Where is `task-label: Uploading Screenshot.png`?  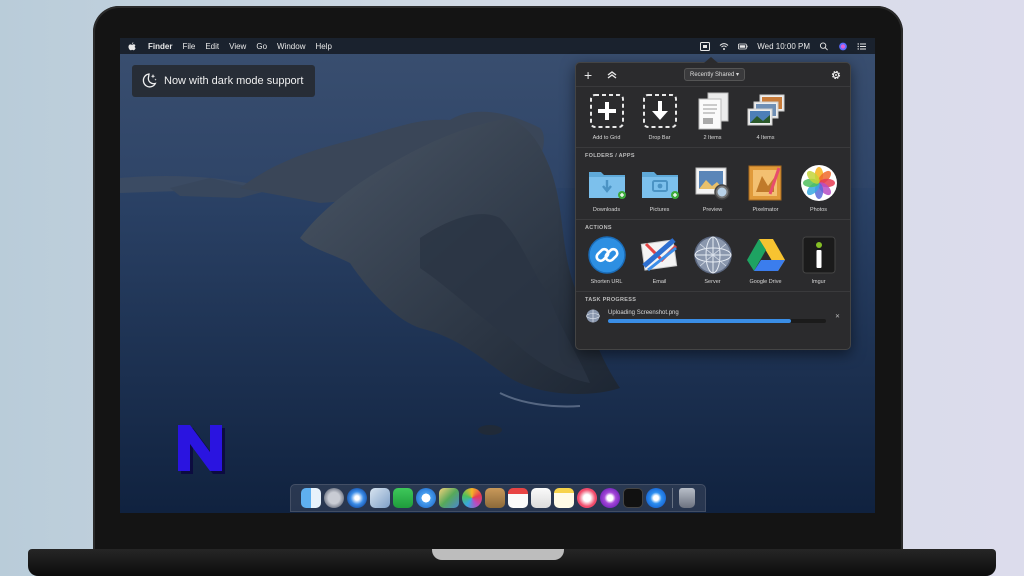 task-label: Uploading Screenshot.png is located at coordinates (643, 312).